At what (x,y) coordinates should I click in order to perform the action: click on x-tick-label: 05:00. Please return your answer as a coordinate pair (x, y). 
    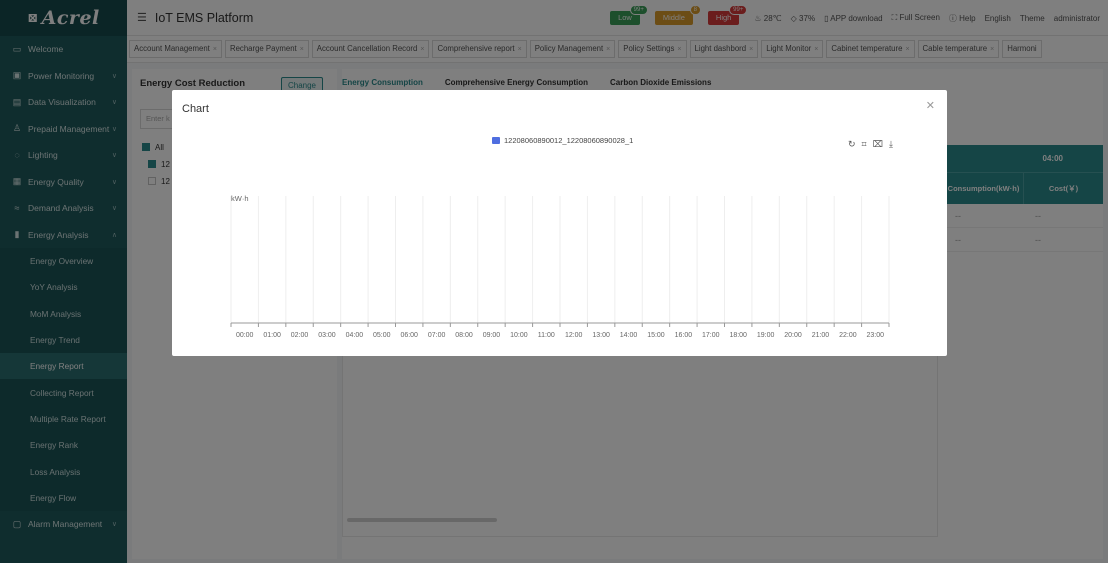
    Looking at the image, I should click on (382, 335).